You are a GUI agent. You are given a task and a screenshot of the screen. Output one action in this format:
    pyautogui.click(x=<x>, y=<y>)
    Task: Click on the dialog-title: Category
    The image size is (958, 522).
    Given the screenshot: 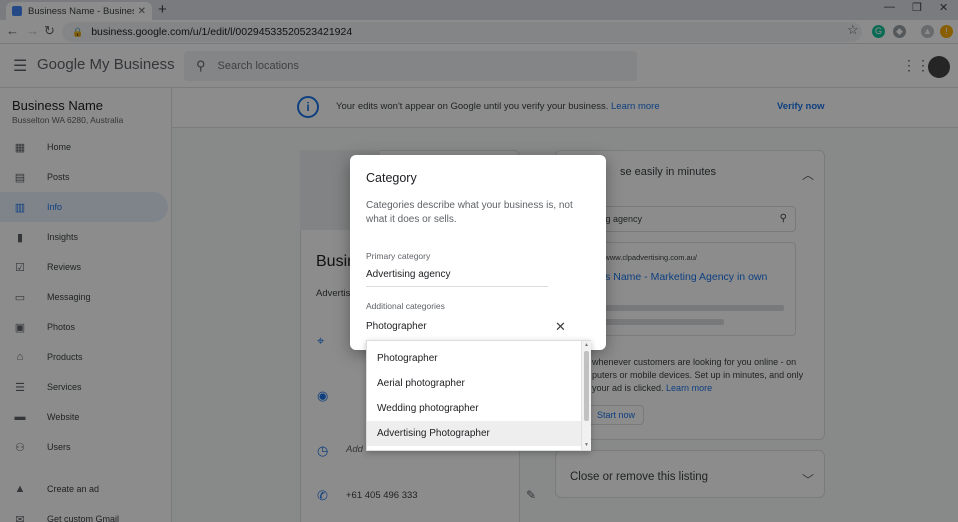 What is the action you would take?
    pyautogui.click(x=391, y=178)
    